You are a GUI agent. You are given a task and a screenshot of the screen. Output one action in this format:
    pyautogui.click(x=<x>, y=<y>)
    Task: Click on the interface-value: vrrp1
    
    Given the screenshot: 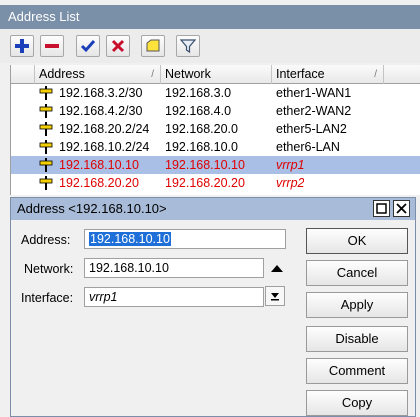 What is the action you would take?
    pyautogui.click(x=103, y=297)
    